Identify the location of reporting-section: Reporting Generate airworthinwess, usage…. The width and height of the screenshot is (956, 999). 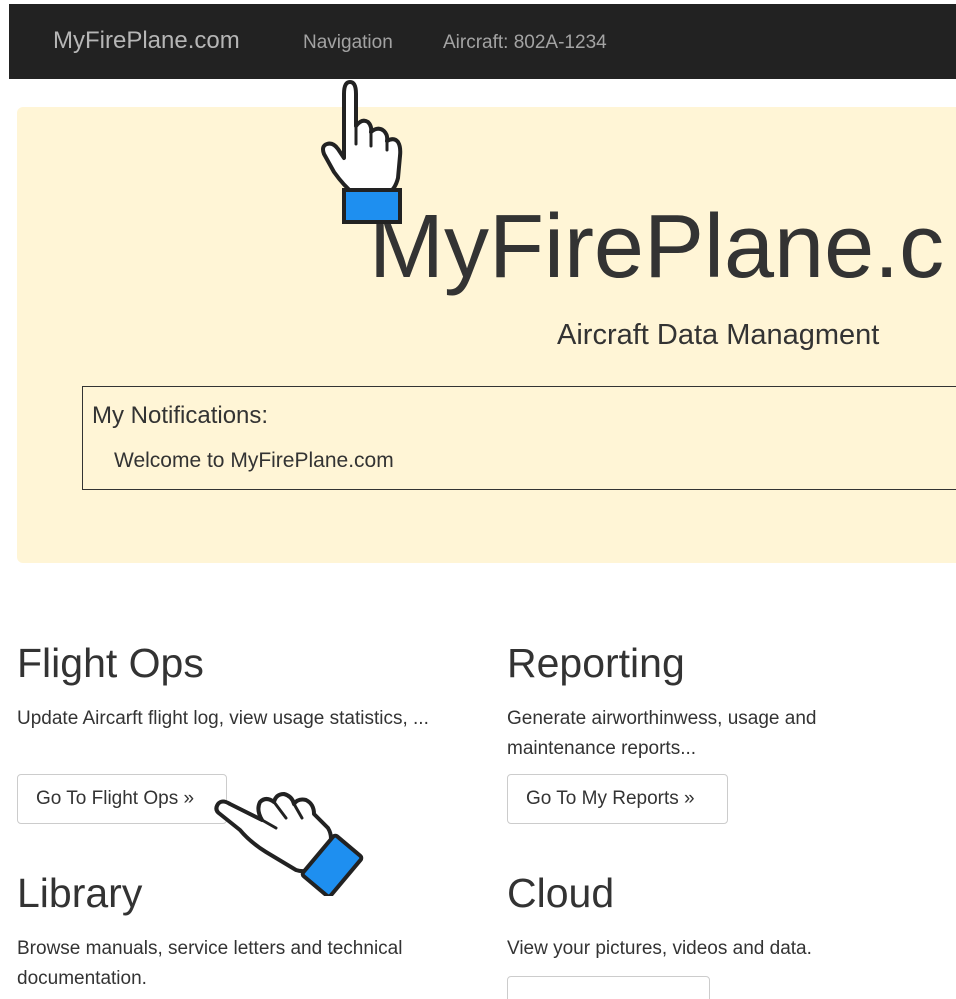
(717, 732).